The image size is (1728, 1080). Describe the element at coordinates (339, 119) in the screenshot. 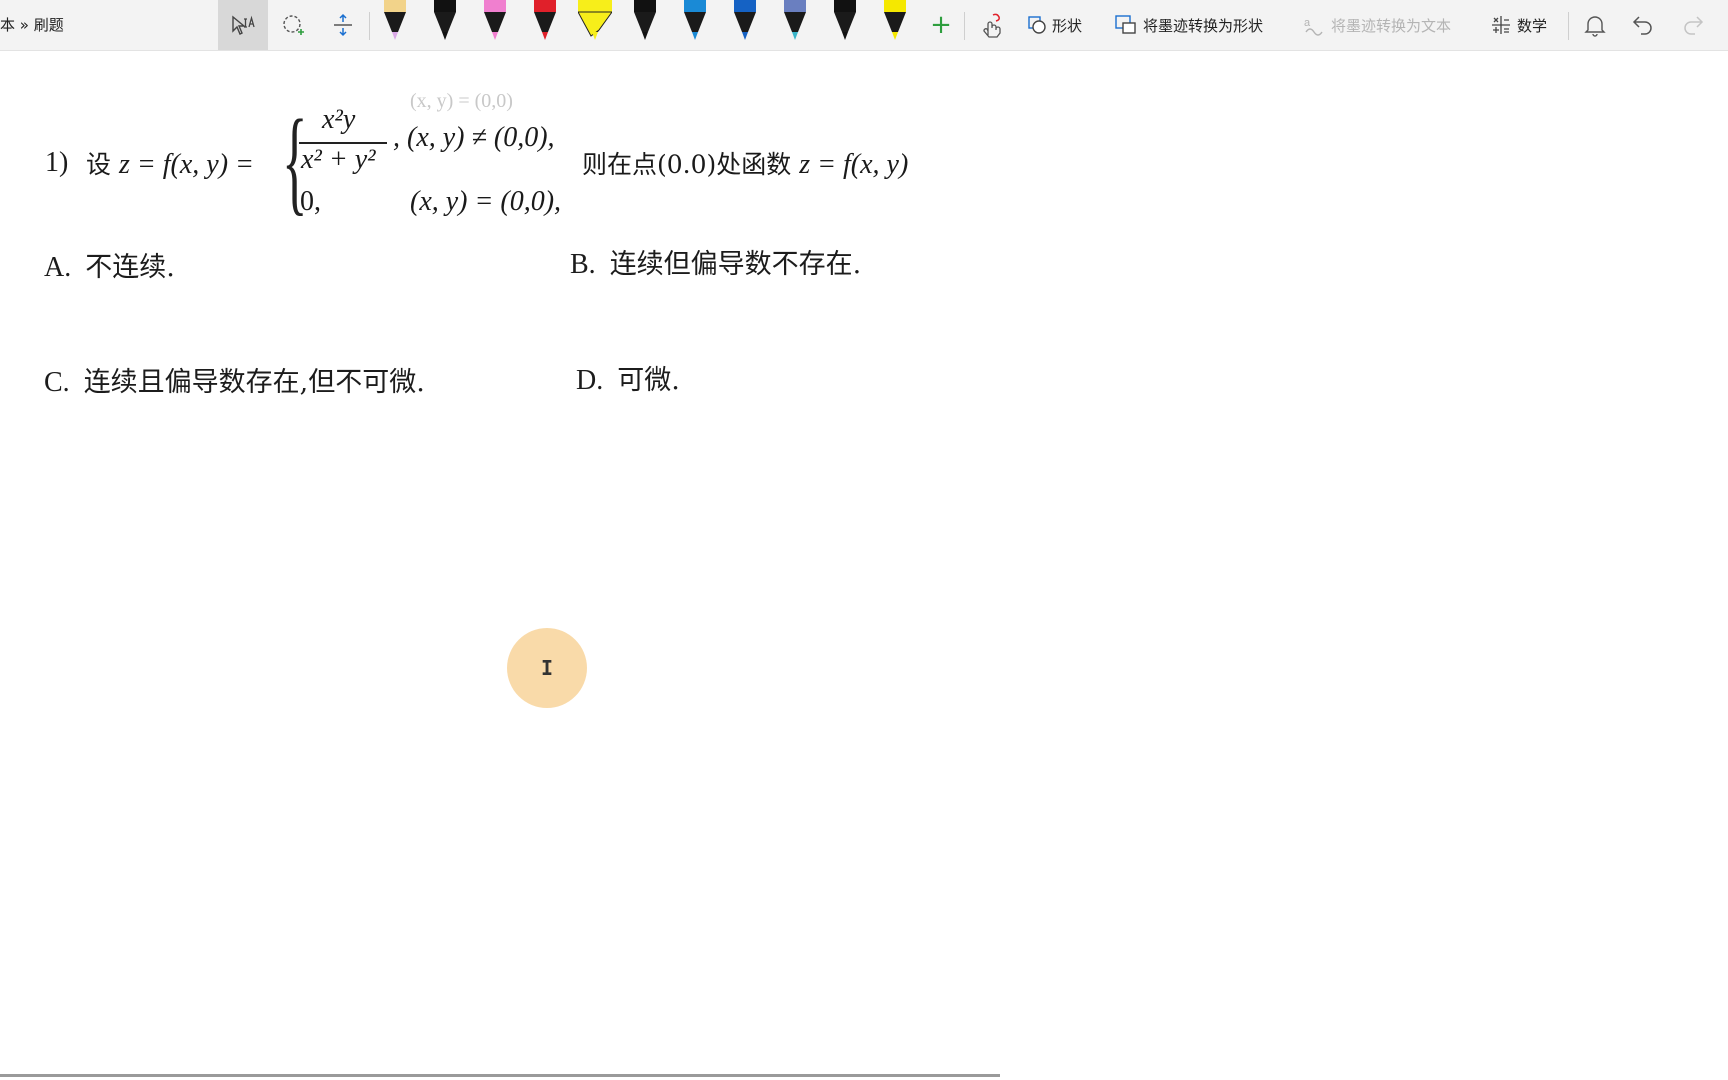

I see `fraction-numerator: x²y` at that location.